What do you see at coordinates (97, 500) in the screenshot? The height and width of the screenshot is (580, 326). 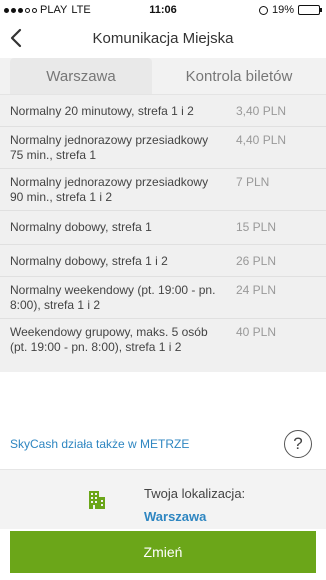 I see `building-icon` at bounding box center [97, 500].